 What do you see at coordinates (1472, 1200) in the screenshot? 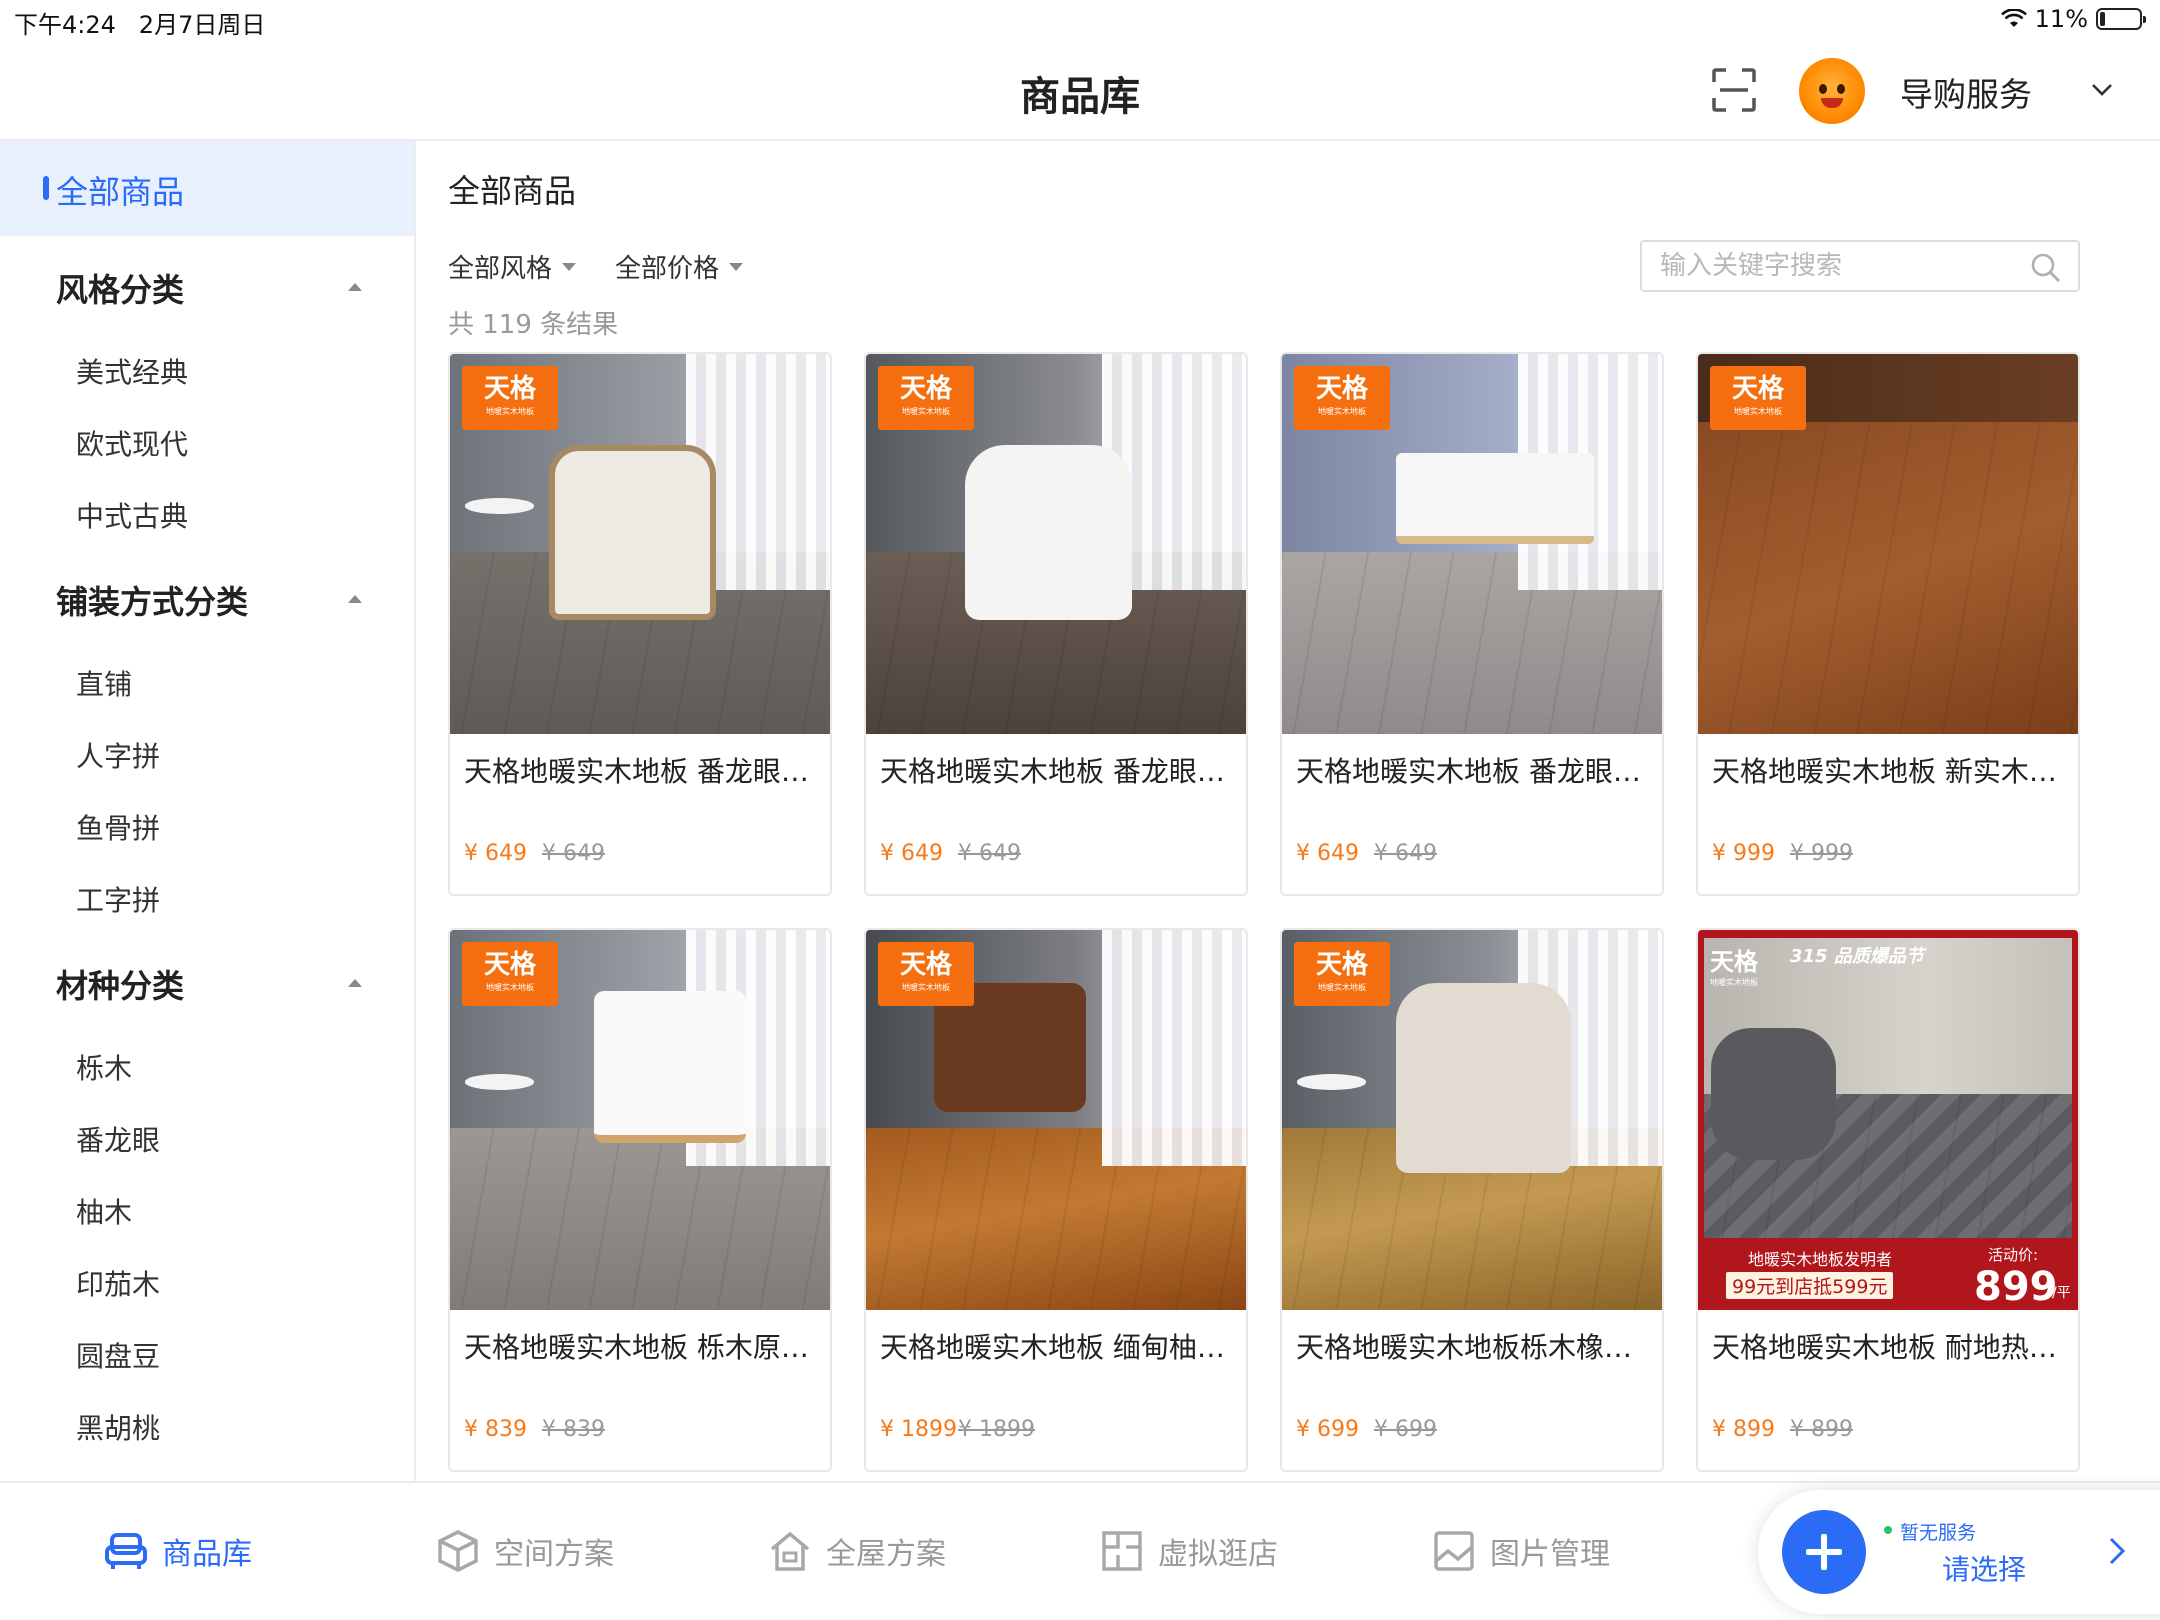
I see `product-card: 天格 地暖实木地板 天格地暖实木地板栎木橡… ¥ 699 ¥ 699` at bounding box center [1472, 1200].